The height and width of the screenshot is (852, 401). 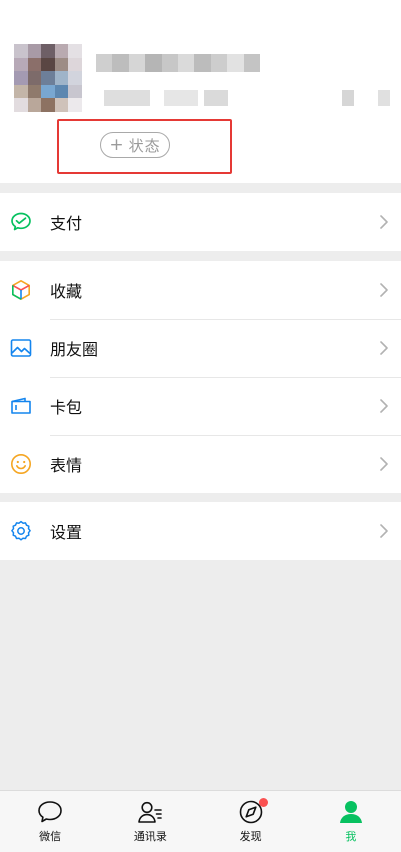 What do you see at coordinates (200, 348) in the screenshot?
I see `menu-item-moments: 朋友圈` at bounding box center [200, 348].